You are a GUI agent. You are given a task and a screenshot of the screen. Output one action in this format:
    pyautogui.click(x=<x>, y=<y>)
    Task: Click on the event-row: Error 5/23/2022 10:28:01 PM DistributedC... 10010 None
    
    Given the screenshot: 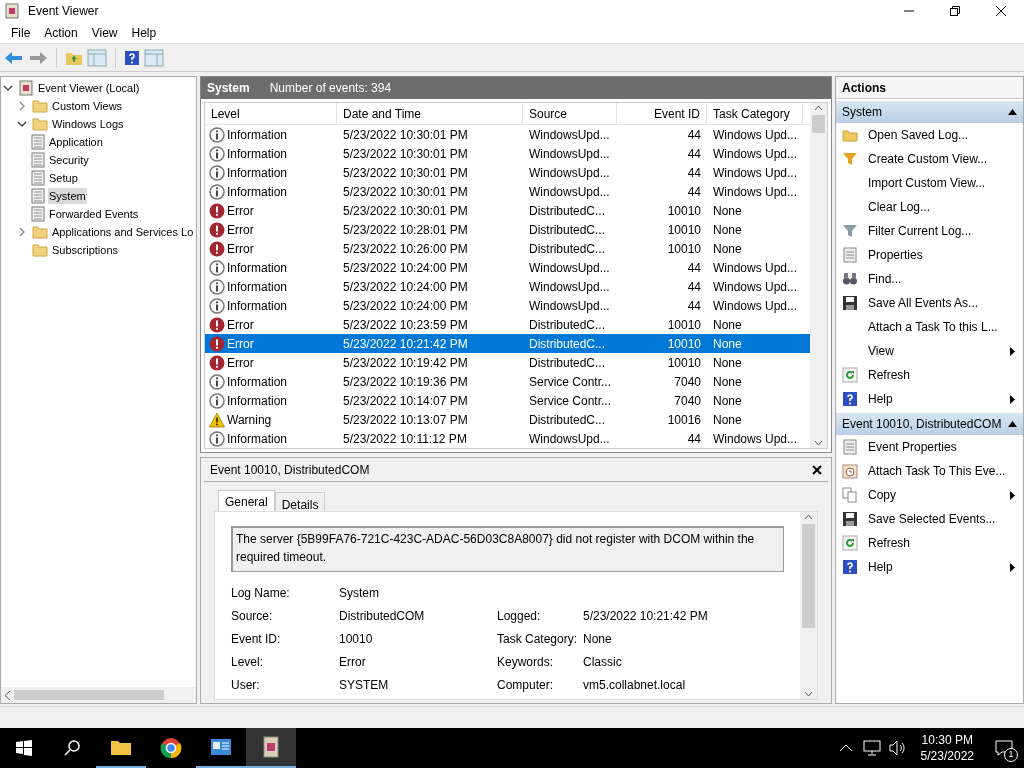 What is the action you would take?
    pyautogui.click(x=507, y=229)
    